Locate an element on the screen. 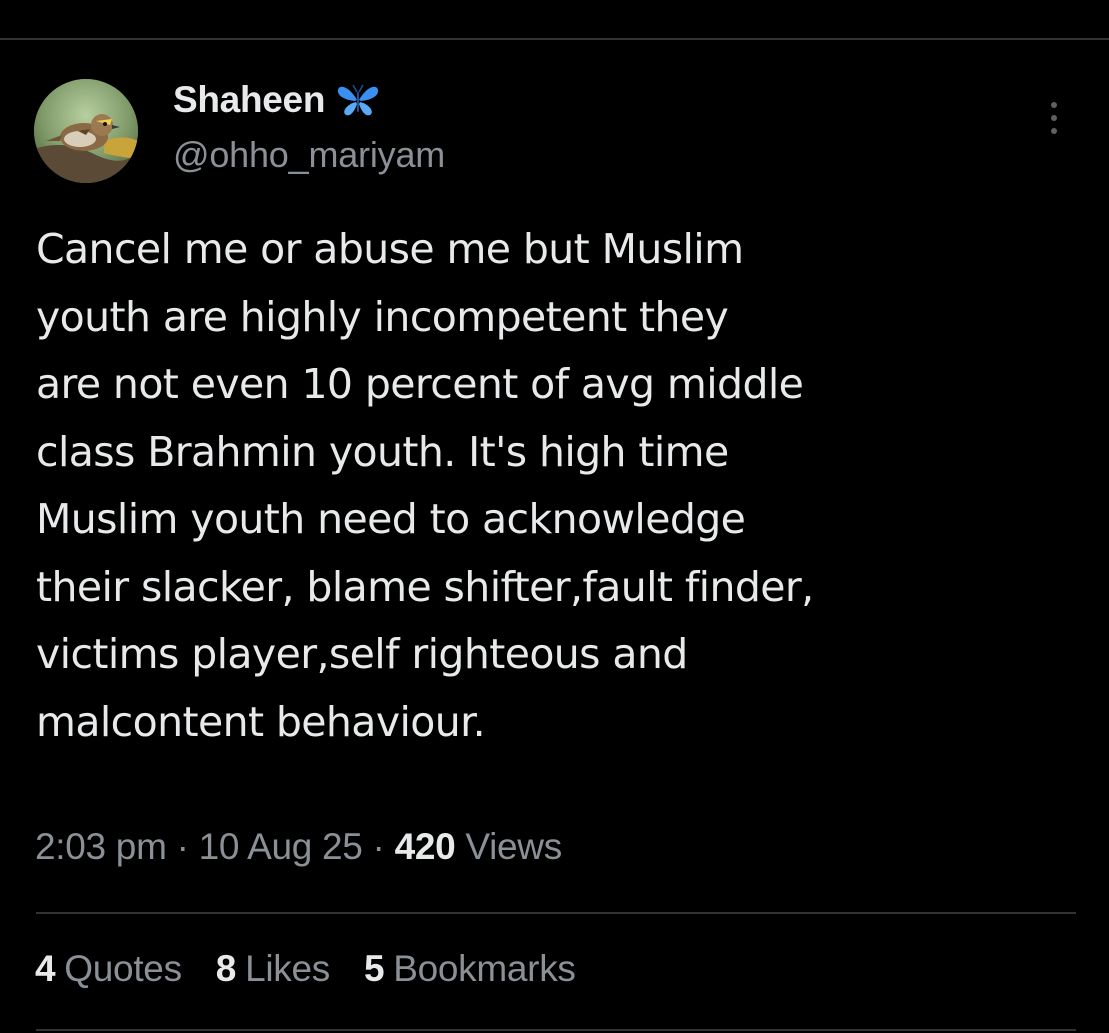 This screenshot has width=1109, height=1033. likes-count: 8 is located at coordinates (226, 968).